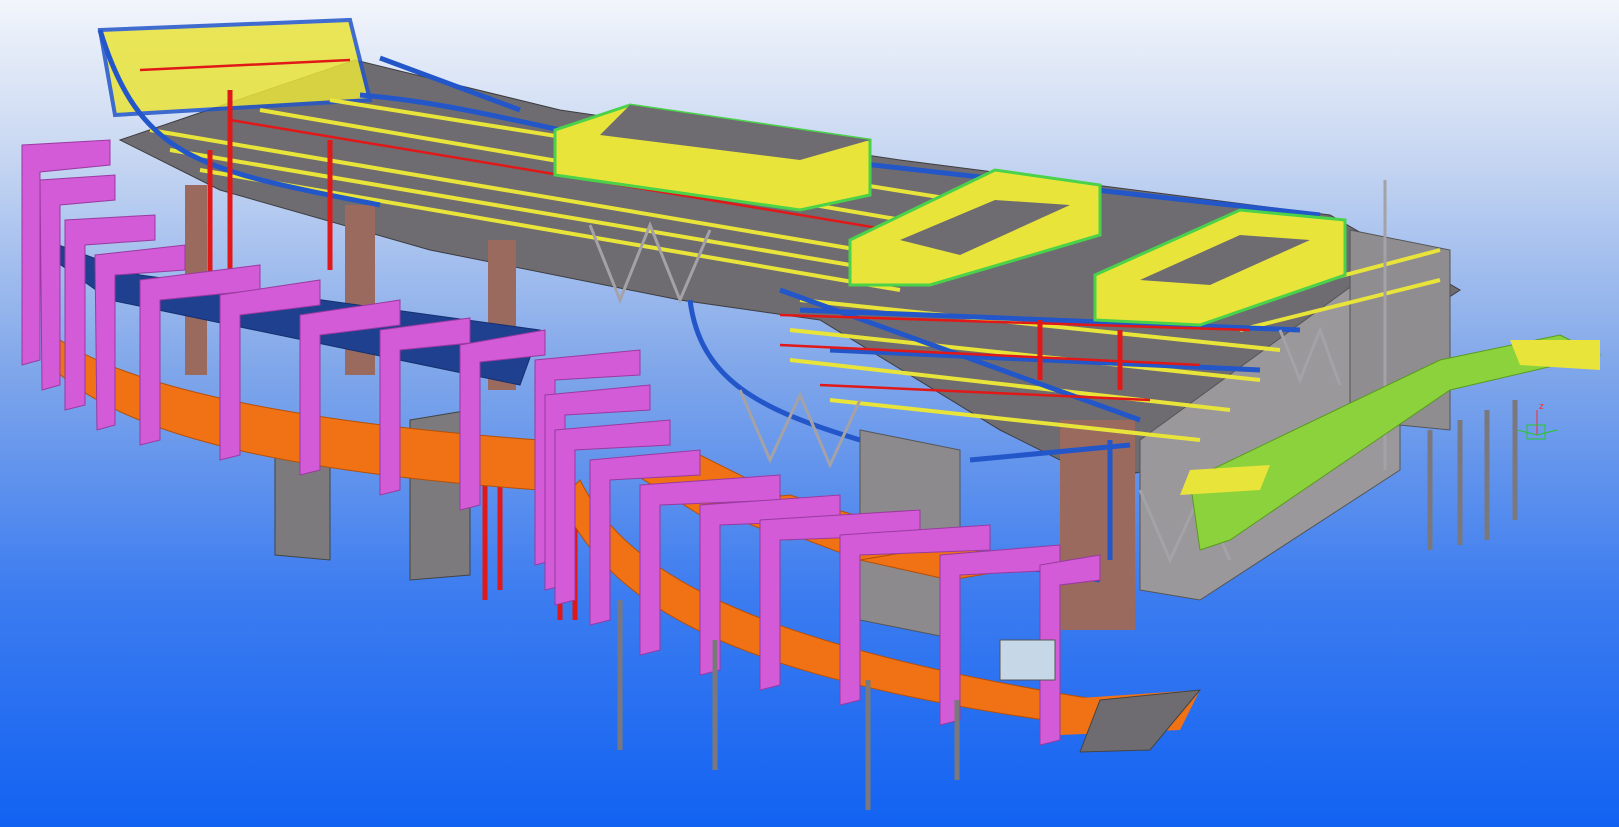 The width and height of the screenshot is (1619, 827). What do you see at coordinates (1027, 660) in the screenshot?
I see `glazing-frame` at bounding box center [1027, 660].